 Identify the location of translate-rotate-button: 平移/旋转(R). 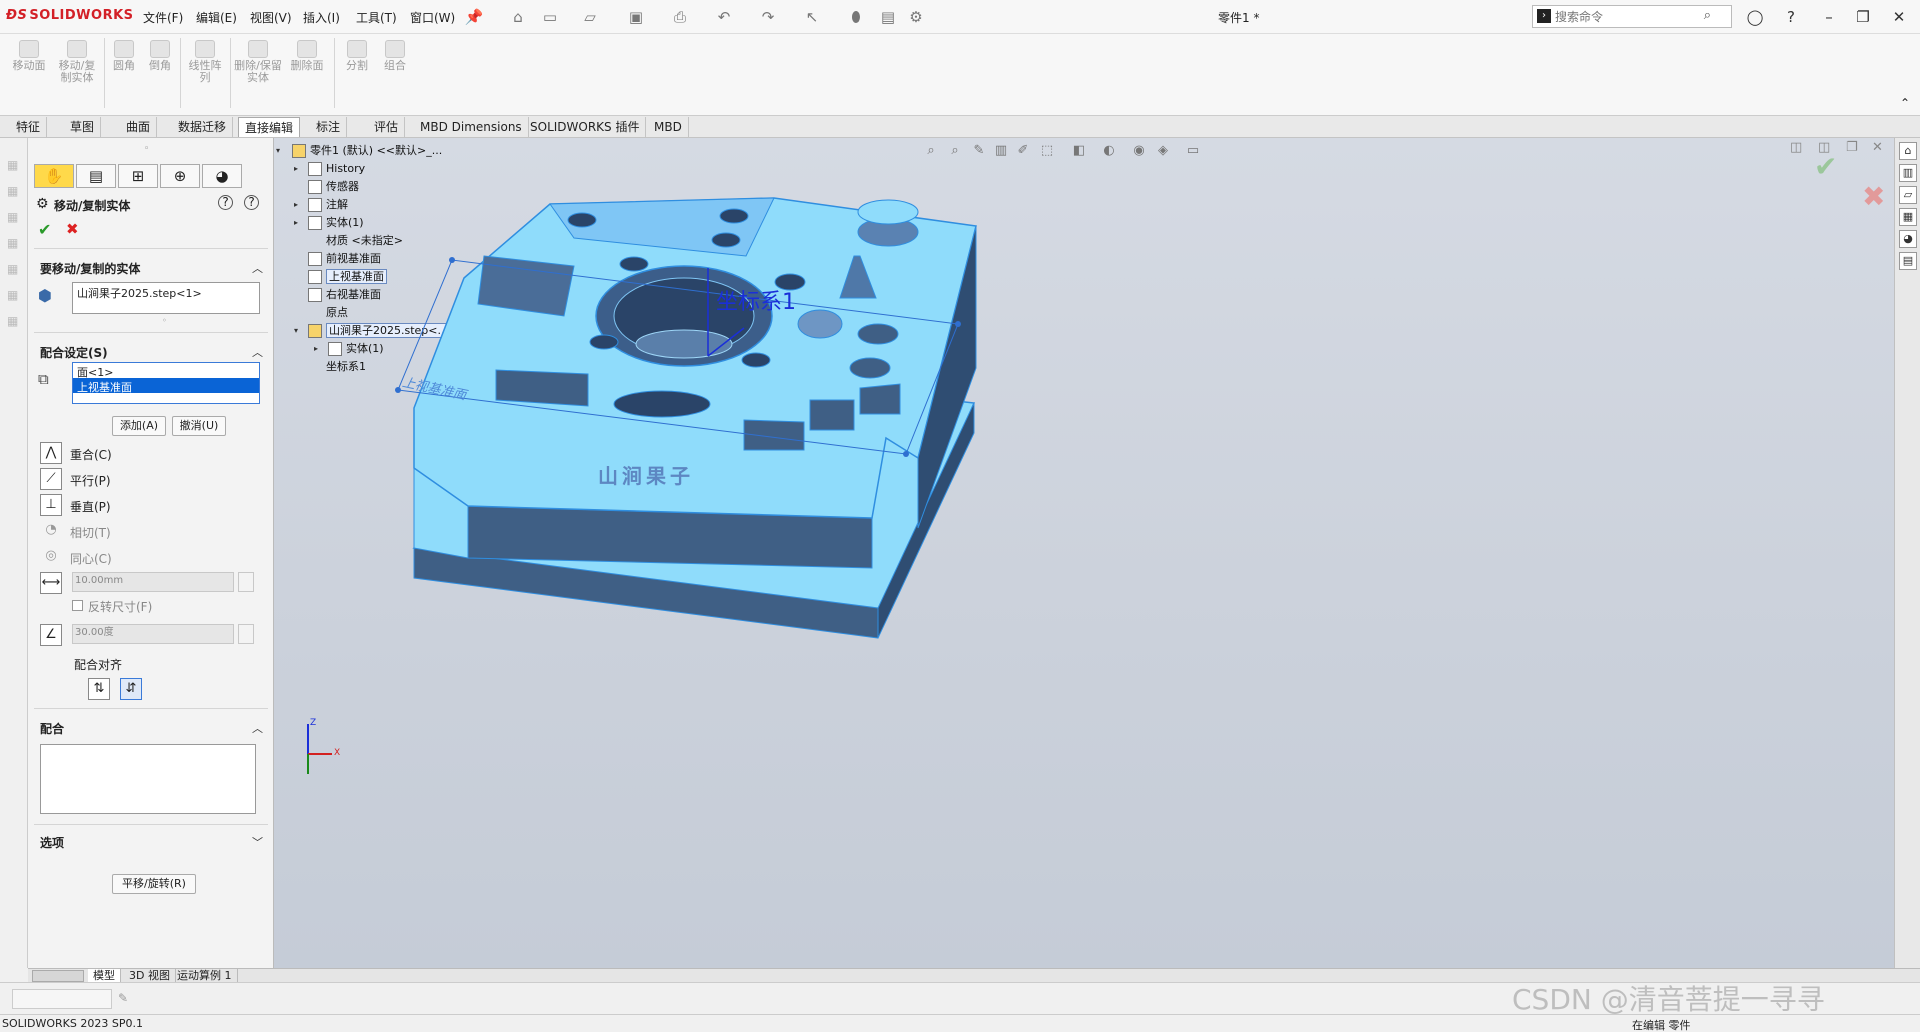
(154, 884).